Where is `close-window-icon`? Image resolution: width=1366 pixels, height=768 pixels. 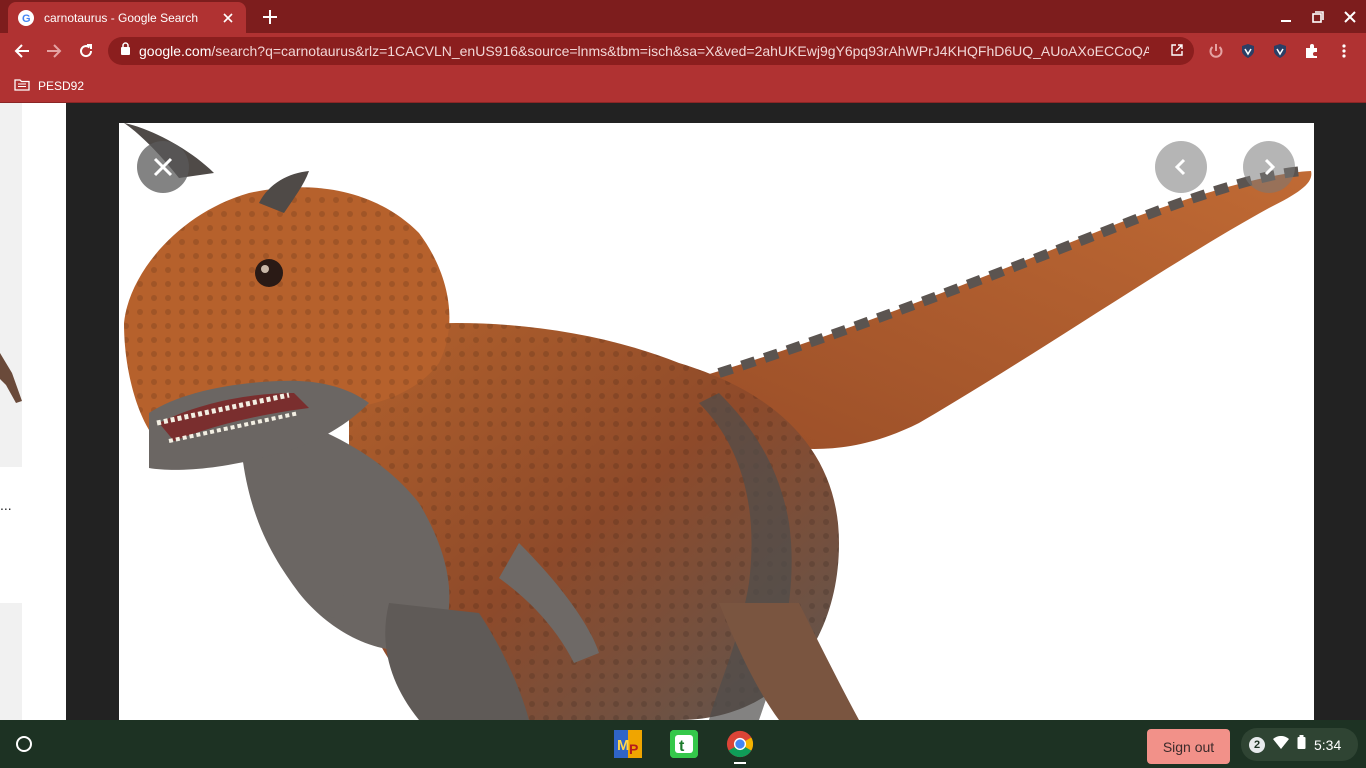
close-window-icon is located at coordinates (1350, 17).